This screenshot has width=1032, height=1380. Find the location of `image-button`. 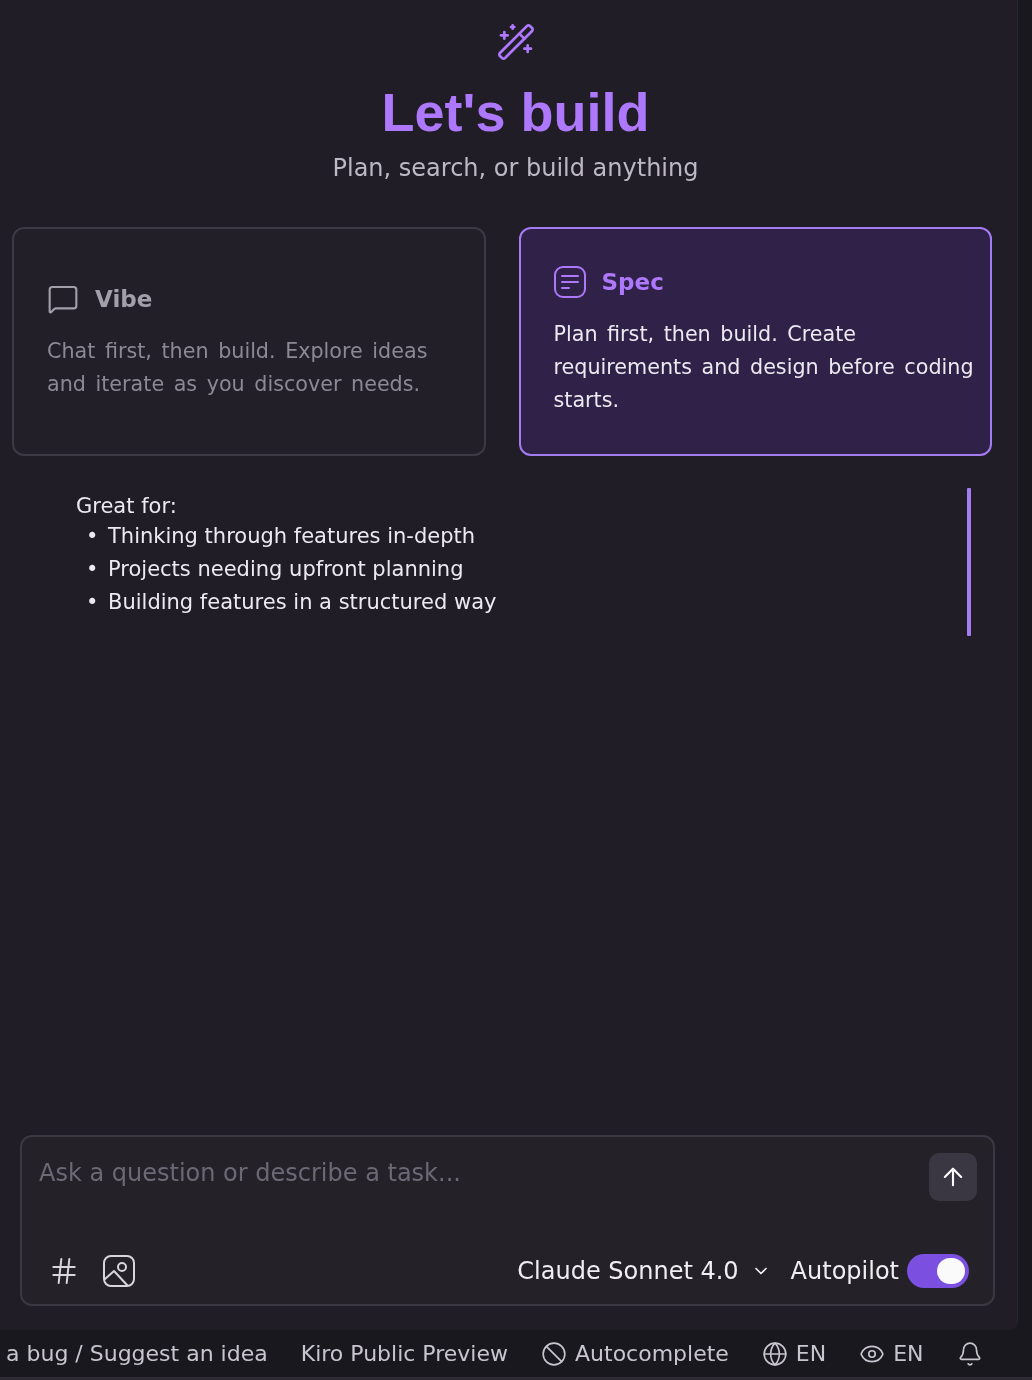

image-button is located at coordinates (119, 1271).